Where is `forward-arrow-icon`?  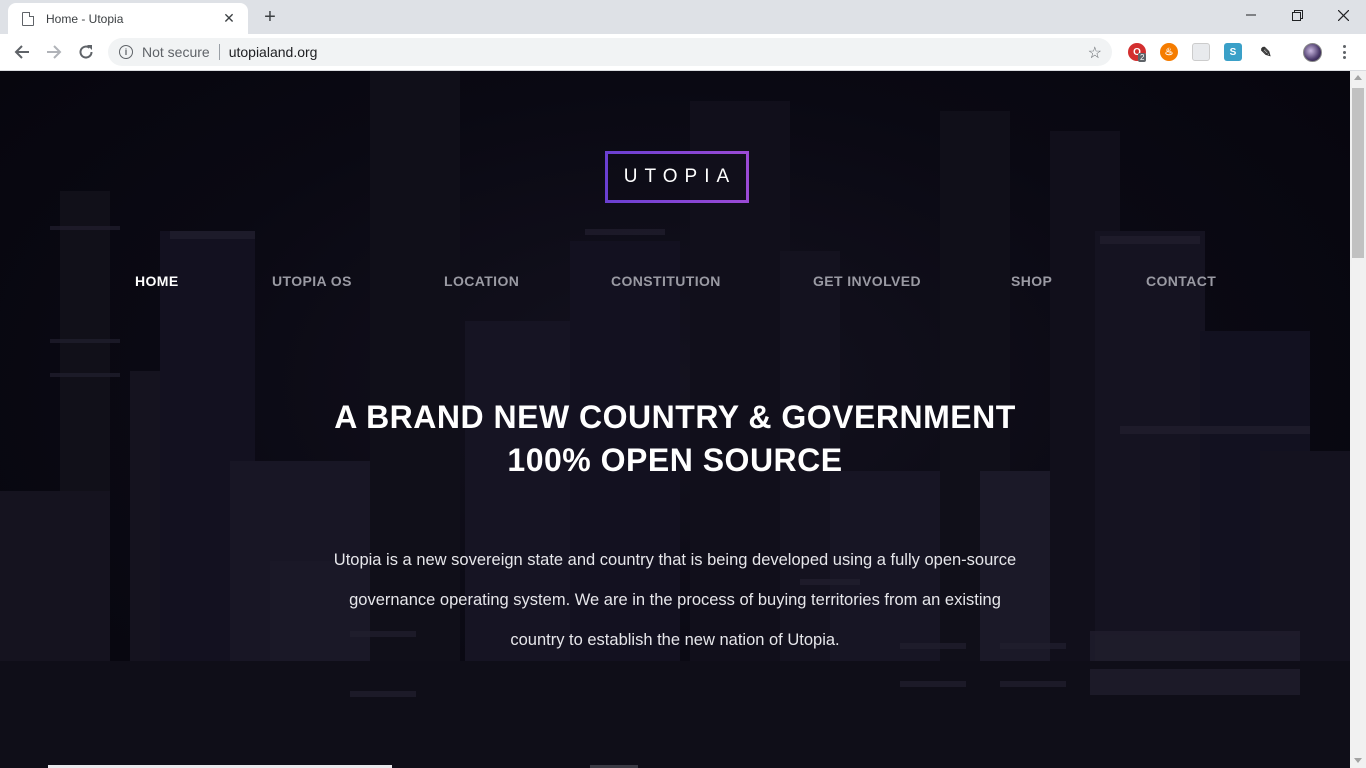 forward-arrow-icon is located at coordinates (54, 52).